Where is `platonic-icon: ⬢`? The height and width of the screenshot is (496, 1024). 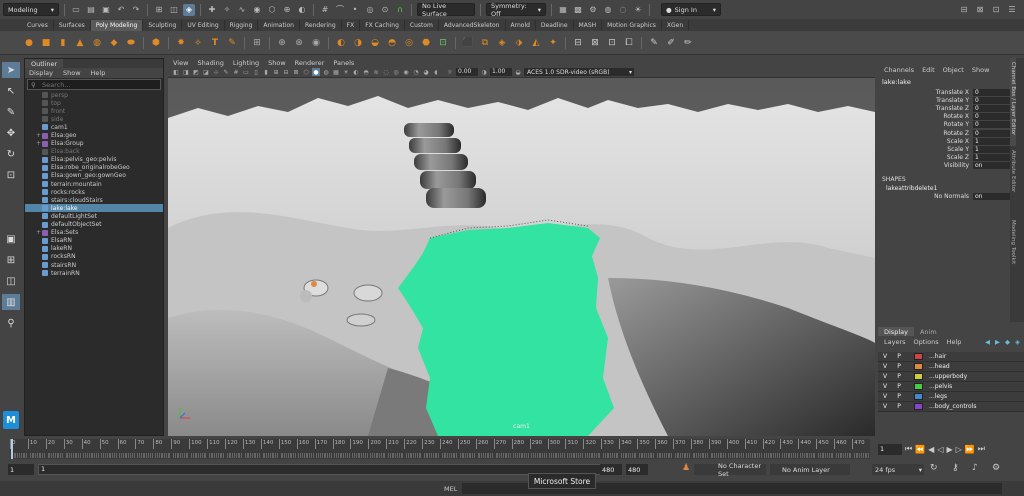
platonic-icon: ⬢ is located at coordinates (156, 43).